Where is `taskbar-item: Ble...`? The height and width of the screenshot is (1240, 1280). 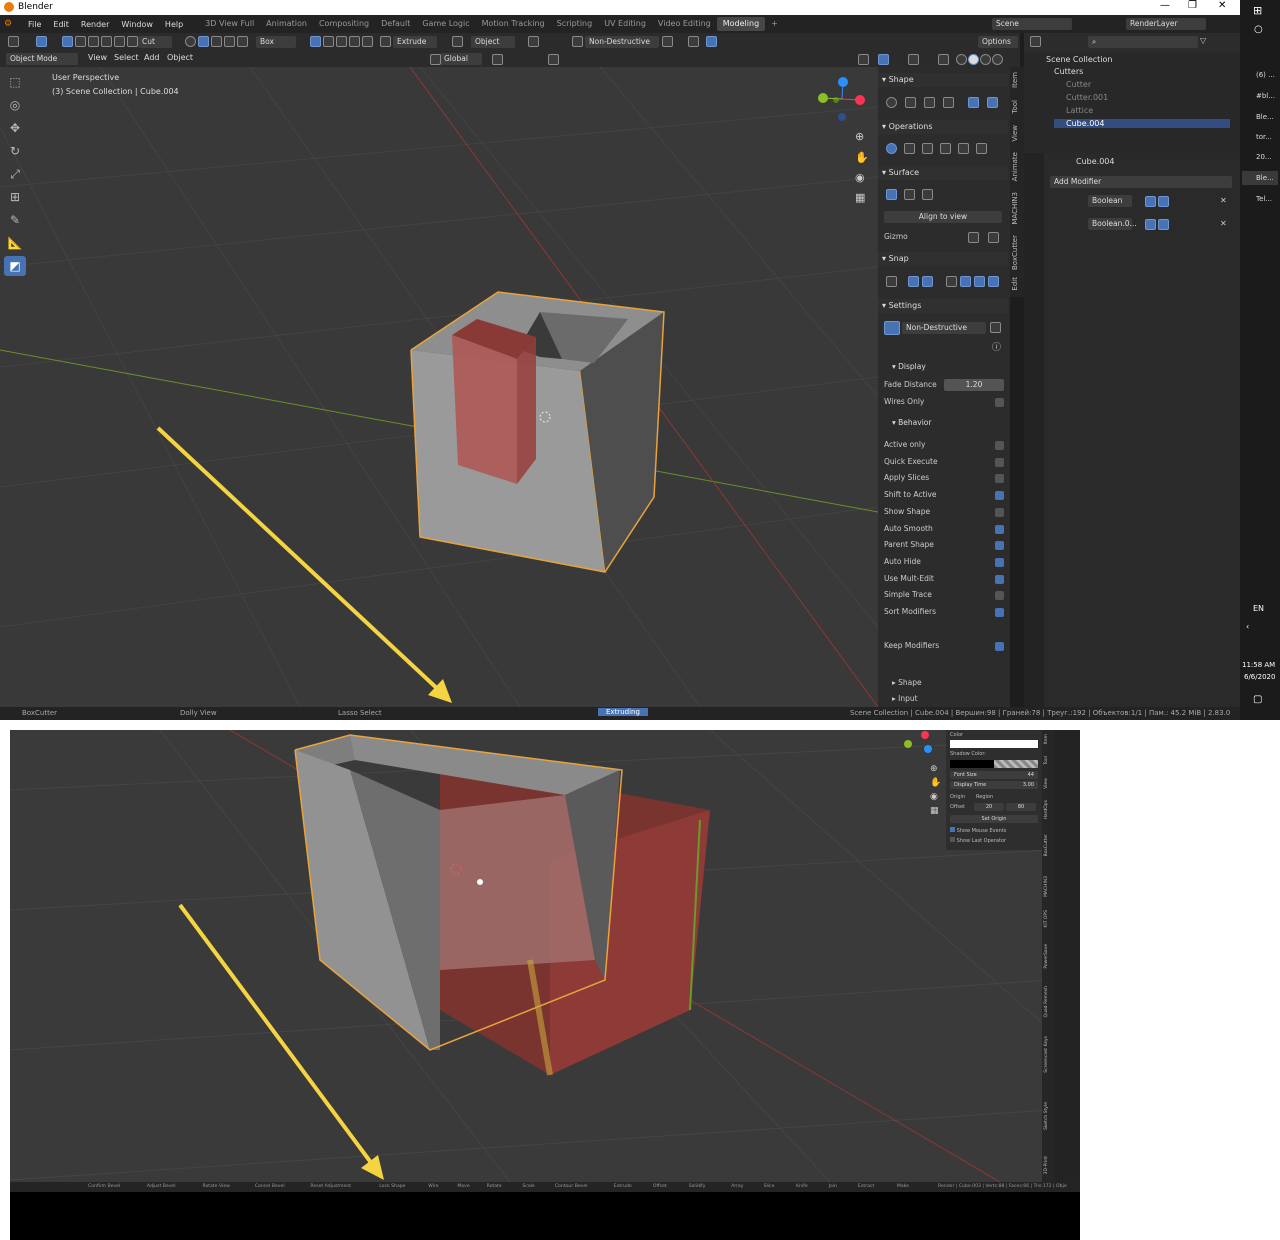
taskbar-item: Ble... is located at coordinates (1260, 117).